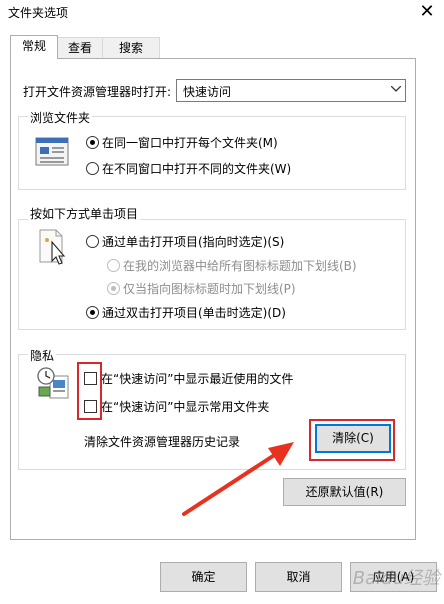 This screenshot has width=444, height=604. What do you see at coordinates (92, 241) in the screenshot?
I see `radio-single-click` at bounding box center [92, 241].